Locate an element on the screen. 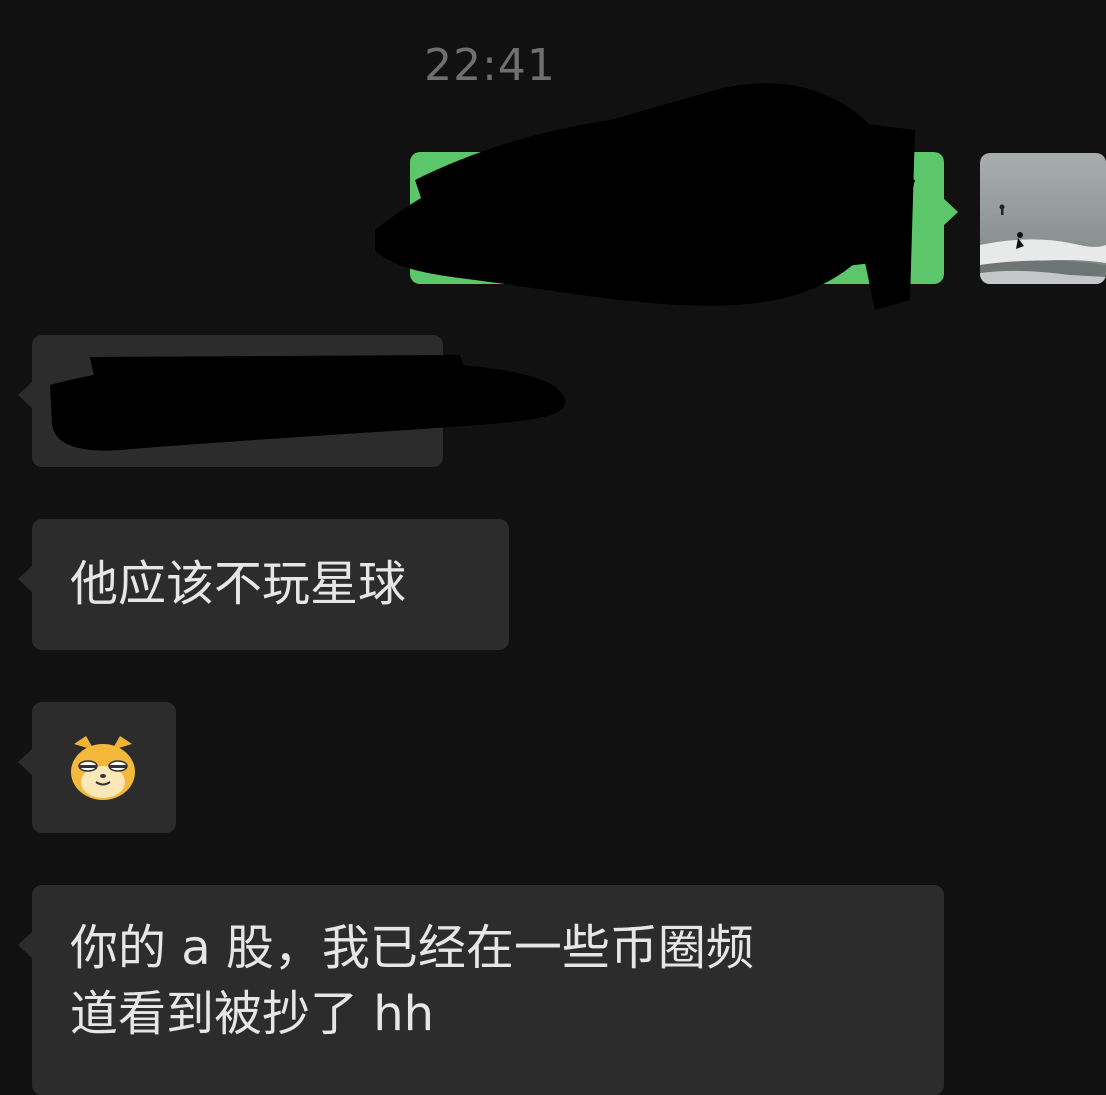 The image size is (1106, 1095). incoming-emoji-bubble is located at coordinates (97, 767).